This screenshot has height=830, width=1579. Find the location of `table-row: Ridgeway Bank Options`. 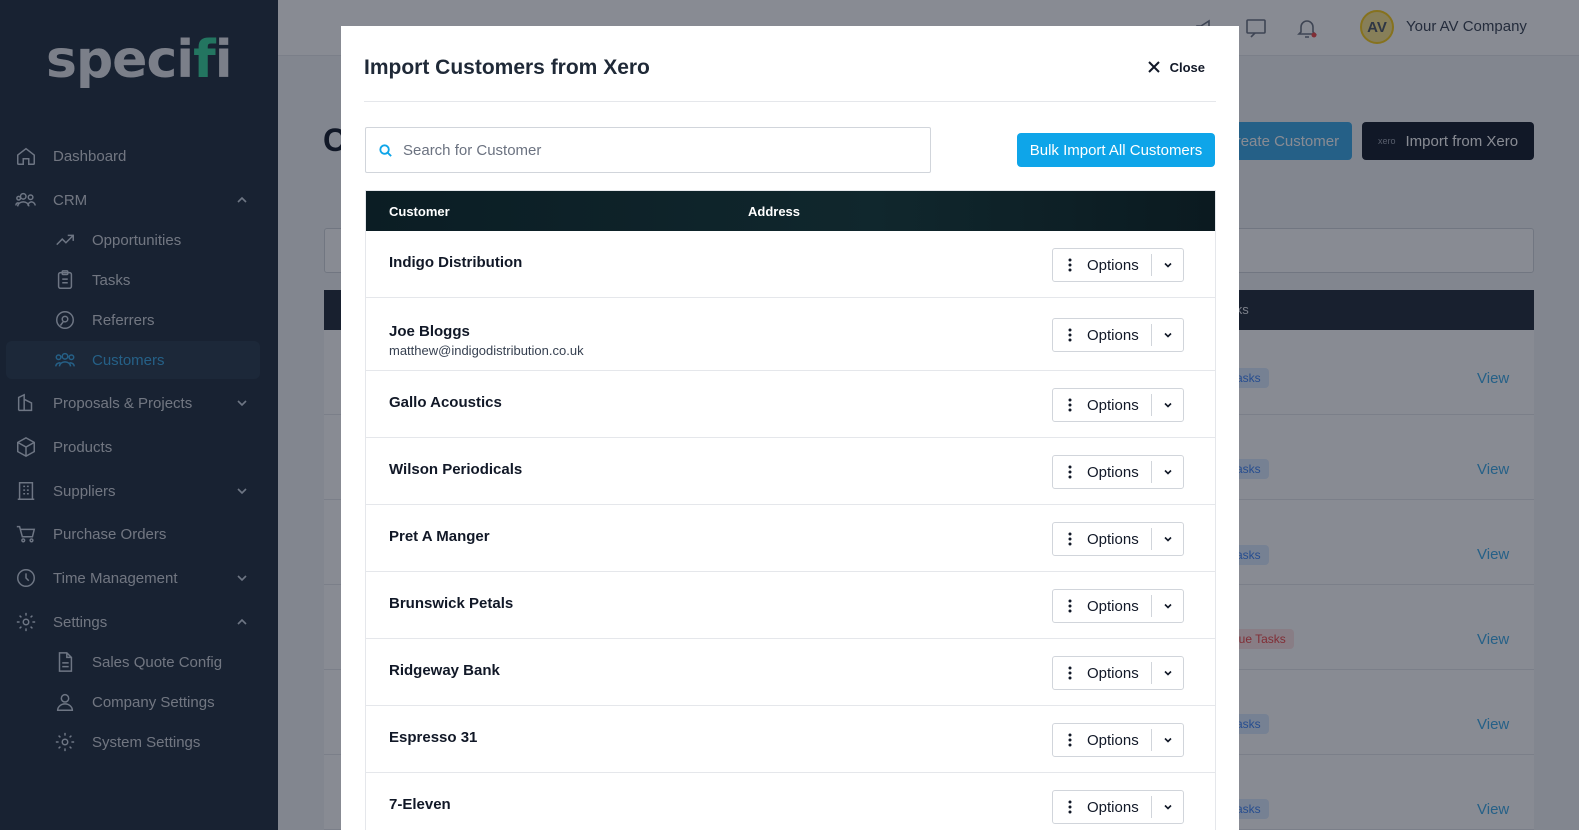

table-row: Ridgeway Bank Options is located at coordinates (790, 672).